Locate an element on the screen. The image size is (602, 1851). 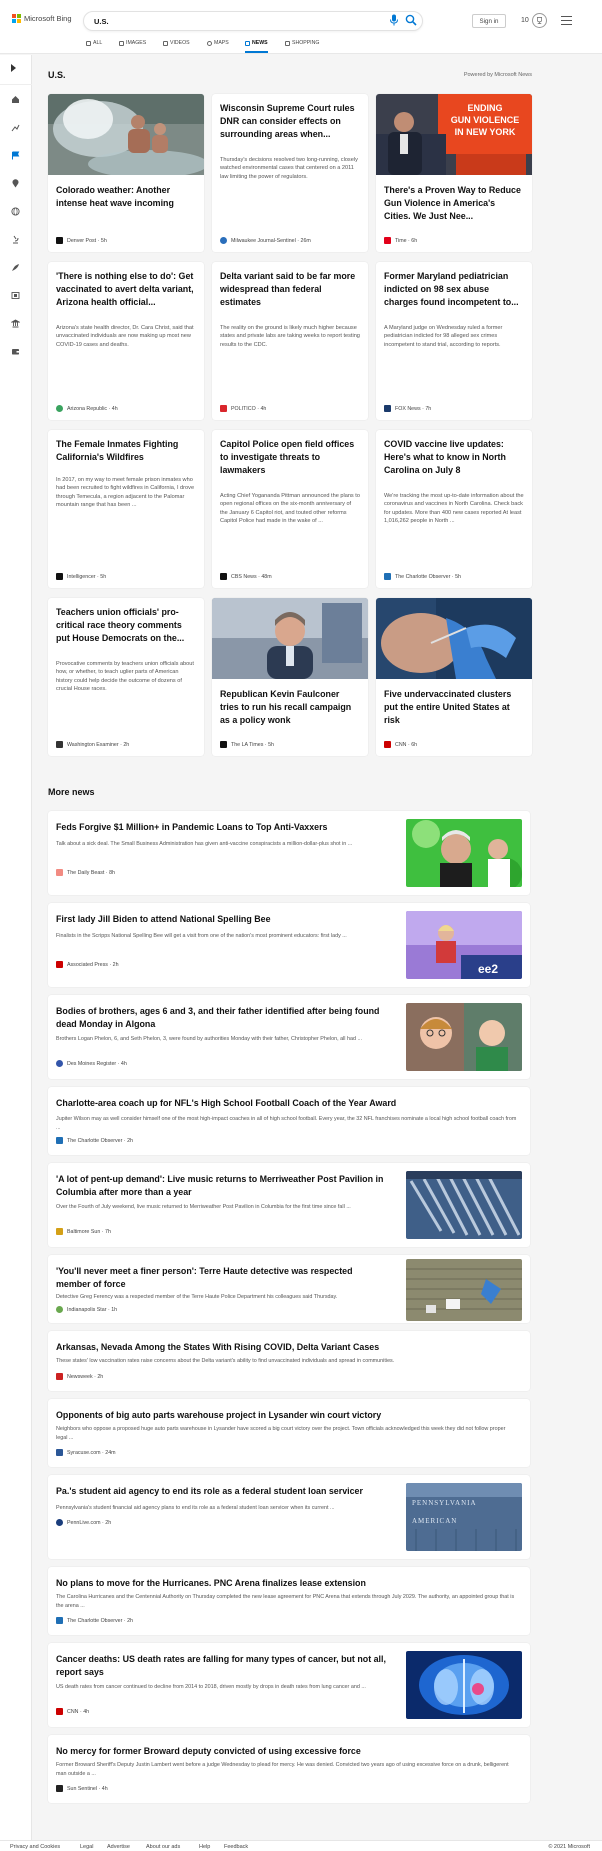
top-bar: Microsoft Bing U.S. Sign in 10 is located at coordinates (301, 17).